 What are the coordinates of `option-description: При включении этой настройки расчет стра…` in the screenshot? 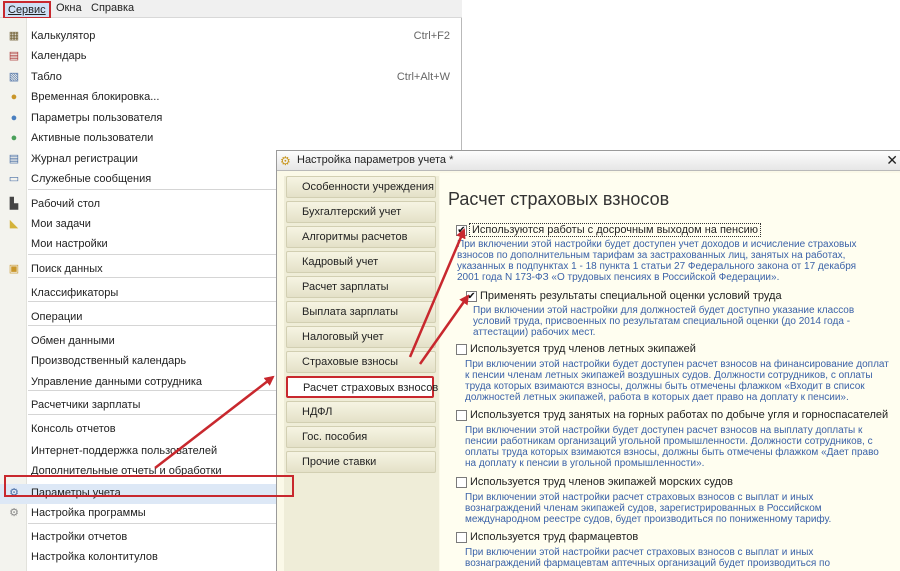 It's located at (639, 497).